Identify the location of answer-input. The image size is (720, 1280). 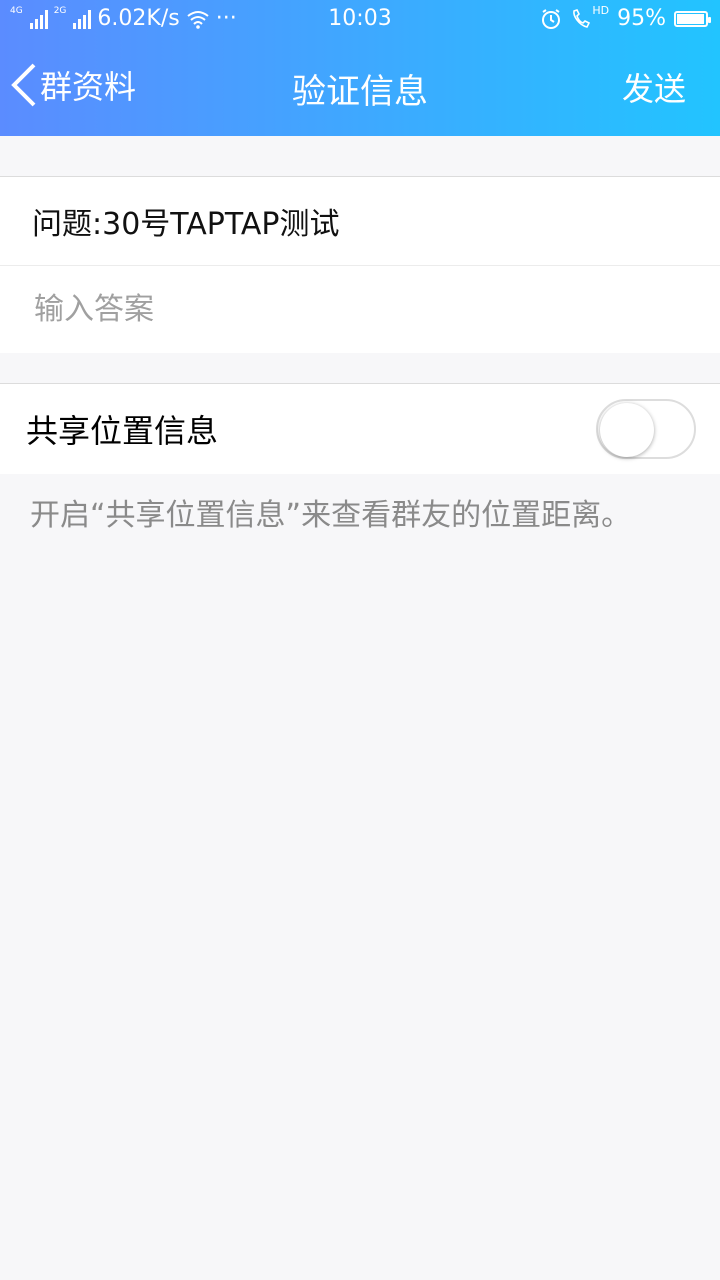
(334, 309).